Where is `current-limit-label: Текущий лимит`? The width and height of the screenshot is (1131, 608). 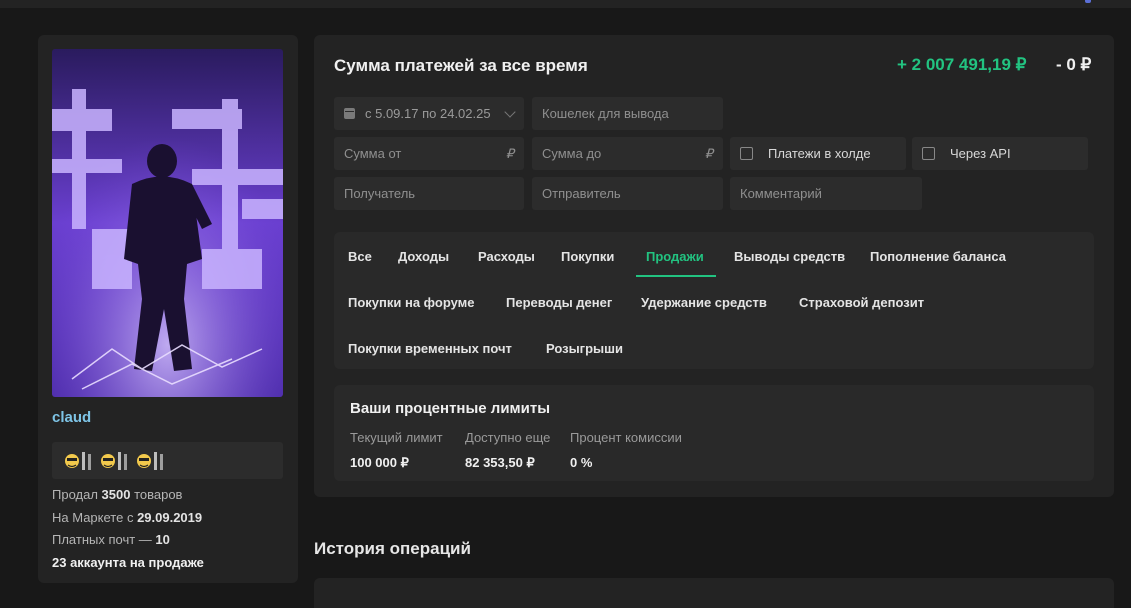 current-limit-label: Текущий лимит is located at coordinates (396, 437).